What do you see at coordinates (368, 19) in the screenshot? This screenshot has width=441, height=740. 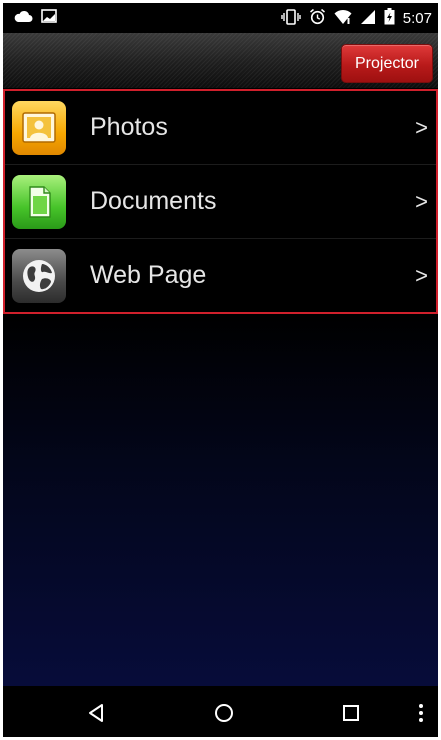 I see `signal-icon` at bounding box center [368, 19].